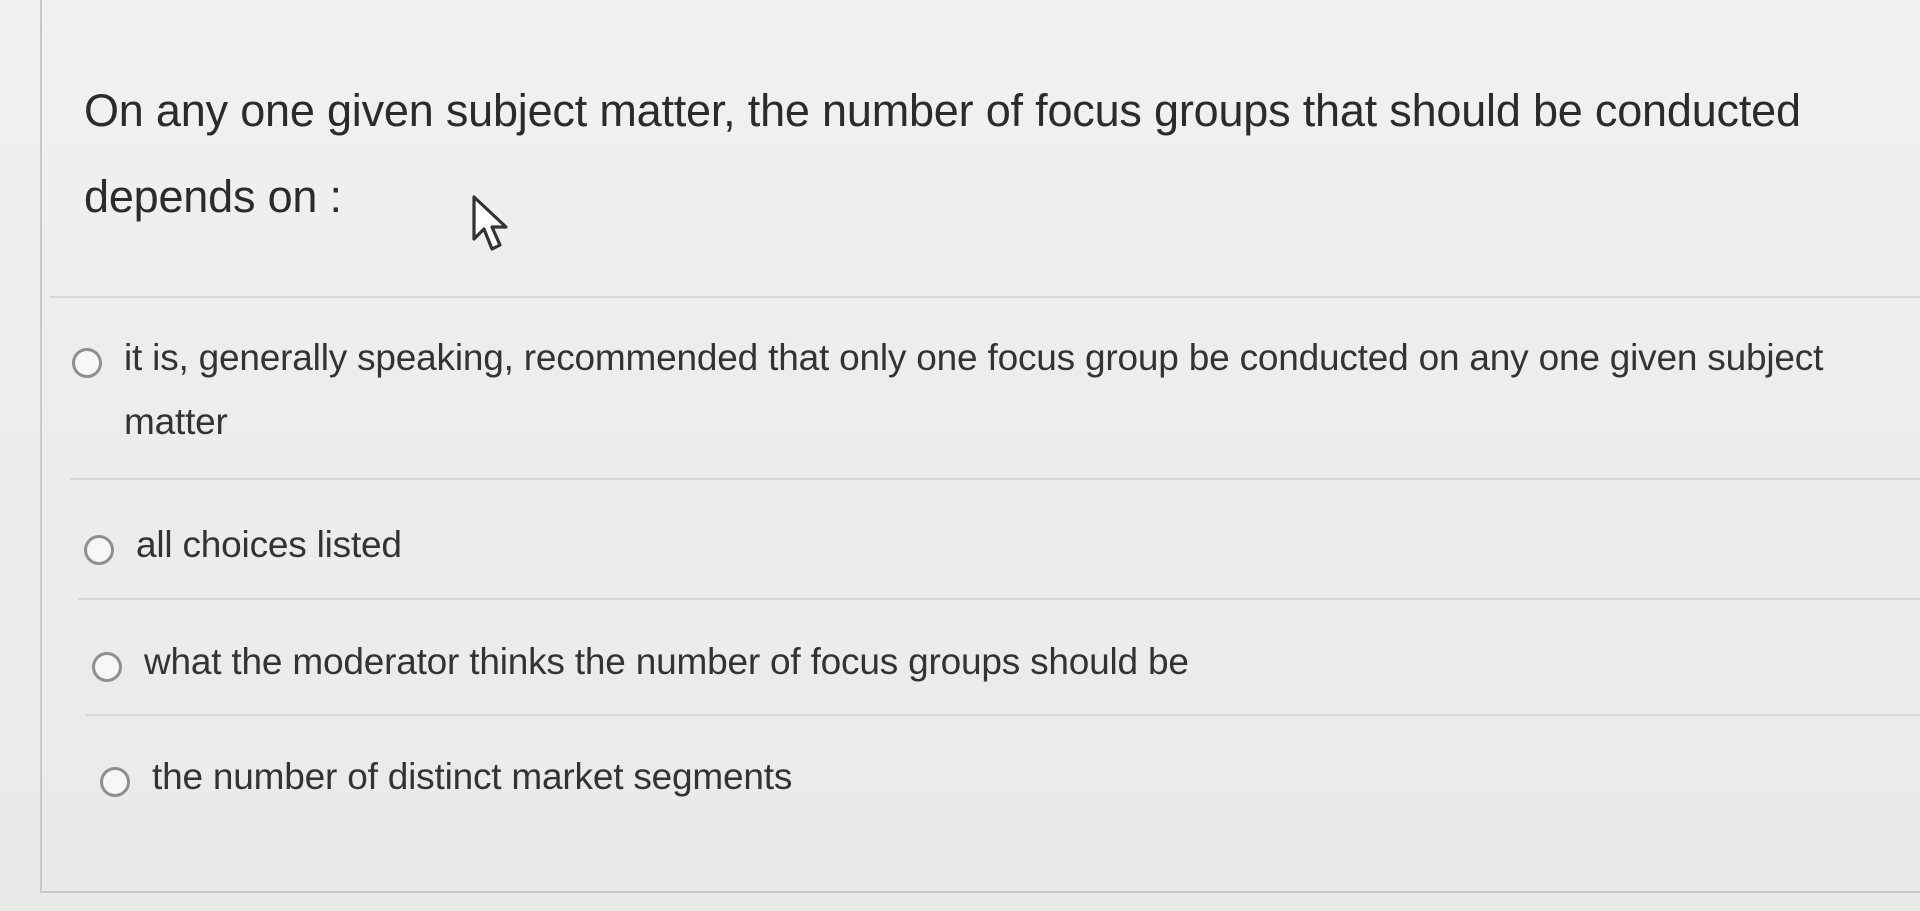  I want to click on answer-option-2: all choices listed, so click(994, 550).